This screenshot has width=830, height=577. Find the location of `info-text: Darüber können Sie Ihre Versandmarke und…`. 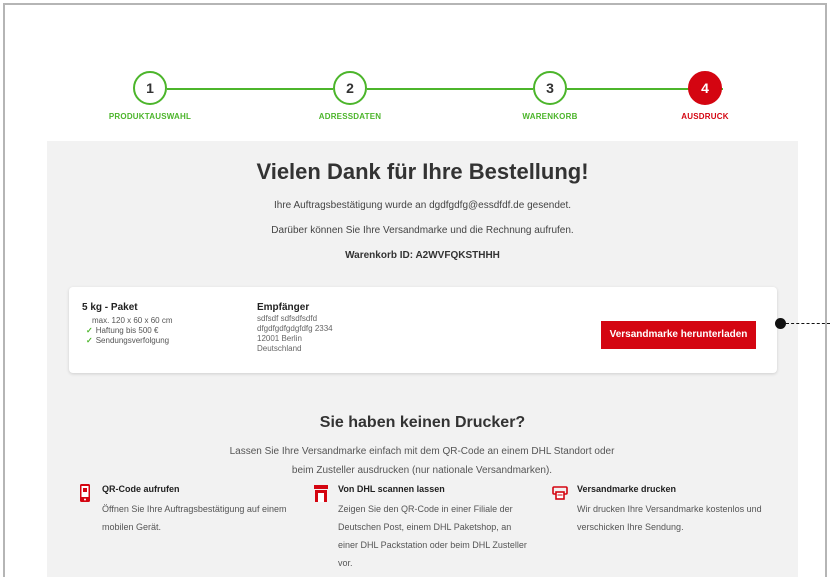

info-text: Darüber können Sie Ihre Versandmarke und… is located at coordinates (422, 230).